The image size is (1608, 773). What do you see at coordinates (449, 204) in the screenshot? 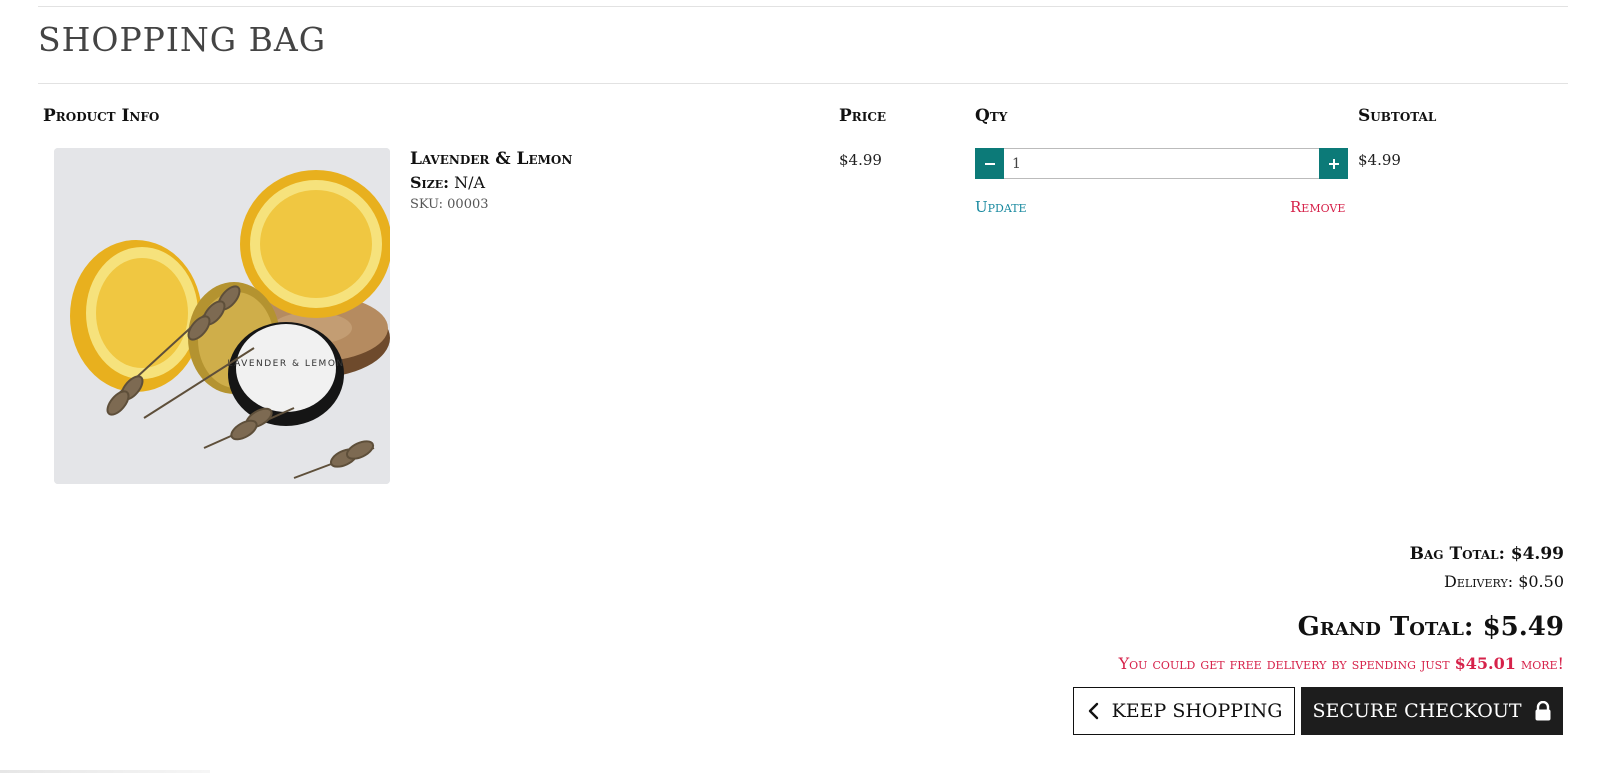
I see `product-sku: SKU: 00003` at bounding box center [449, 204].